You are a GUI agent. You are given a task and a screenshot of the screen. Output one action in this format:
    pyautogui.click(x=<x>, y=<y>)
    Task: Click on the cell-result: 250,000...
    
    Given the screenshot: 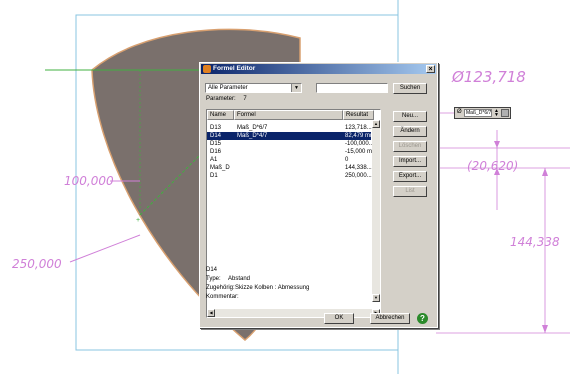 What is the action you would take?
    pyautogui.click(x=358, y=176)
    